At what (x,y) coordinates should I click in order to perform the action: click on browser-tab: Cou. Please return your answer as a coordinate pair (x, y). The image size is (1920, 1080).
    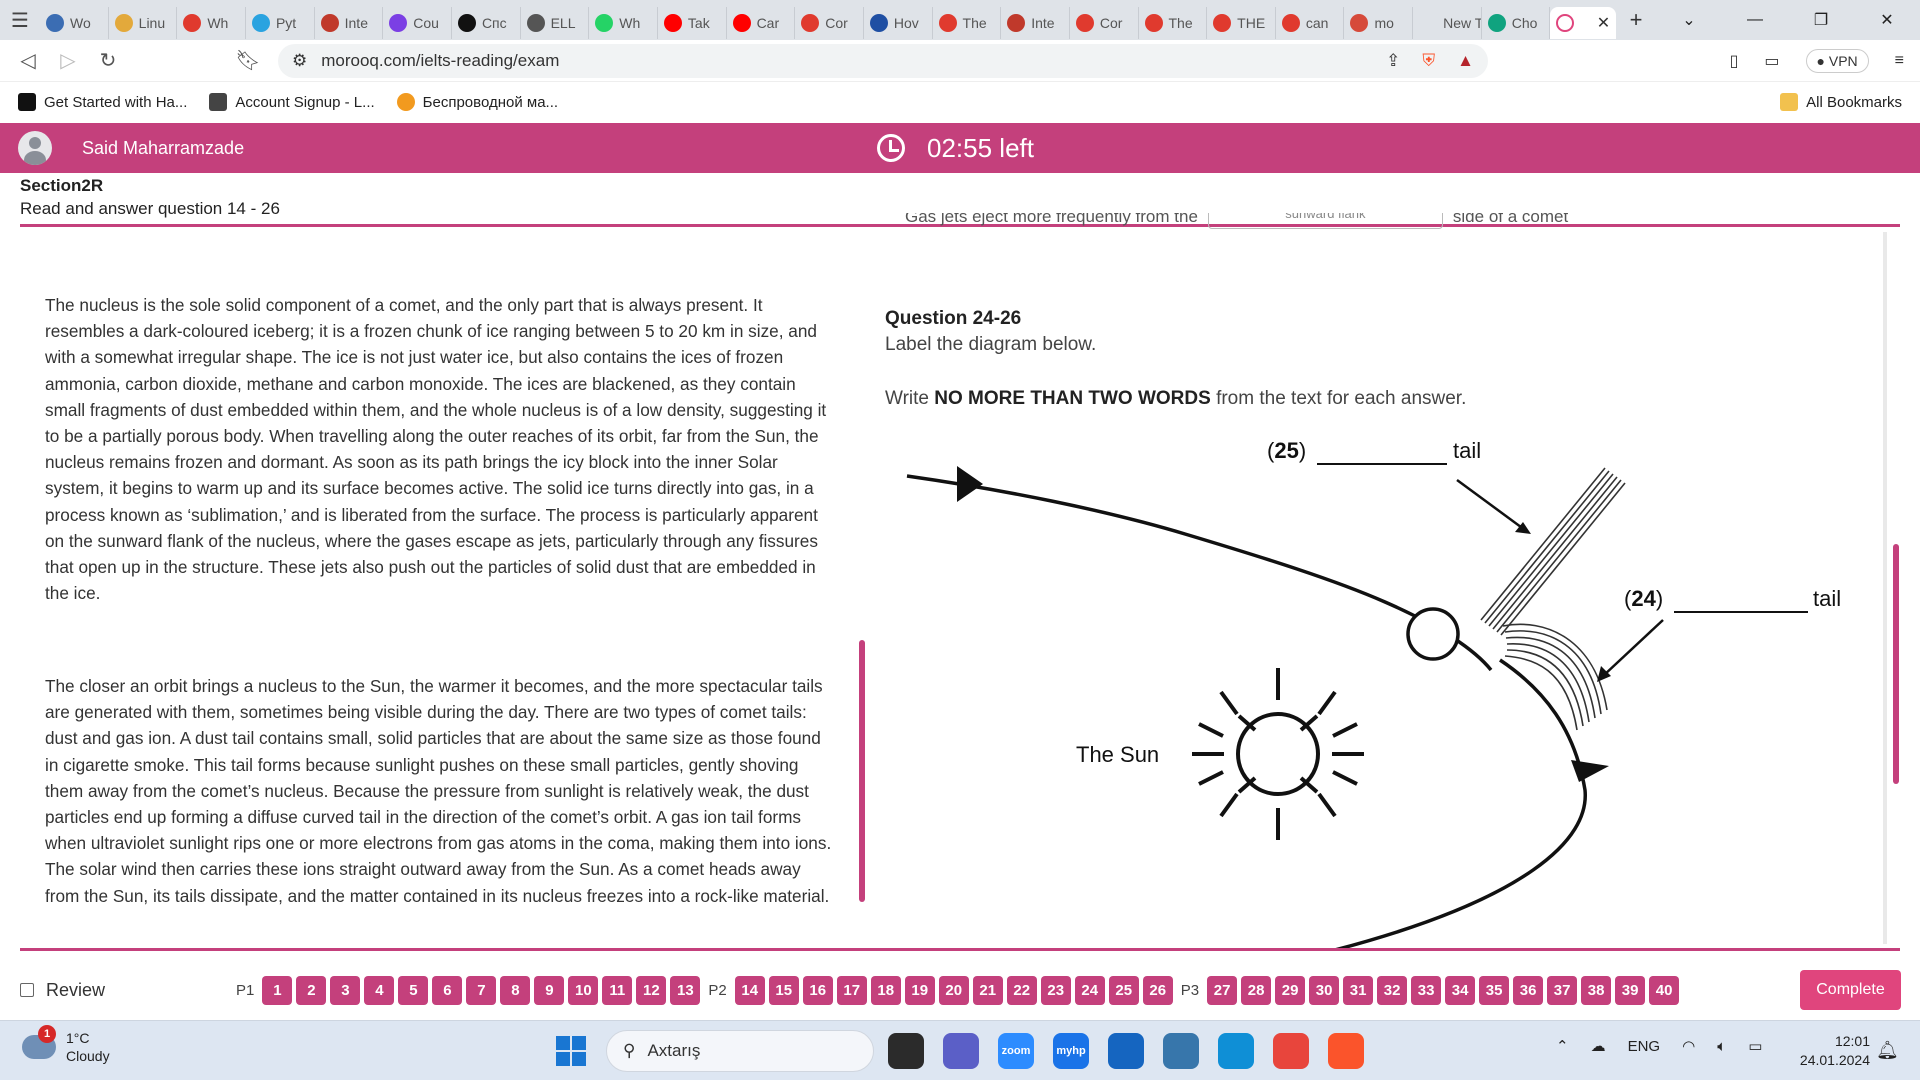
    Looking at the image, I should click on (417, 23).